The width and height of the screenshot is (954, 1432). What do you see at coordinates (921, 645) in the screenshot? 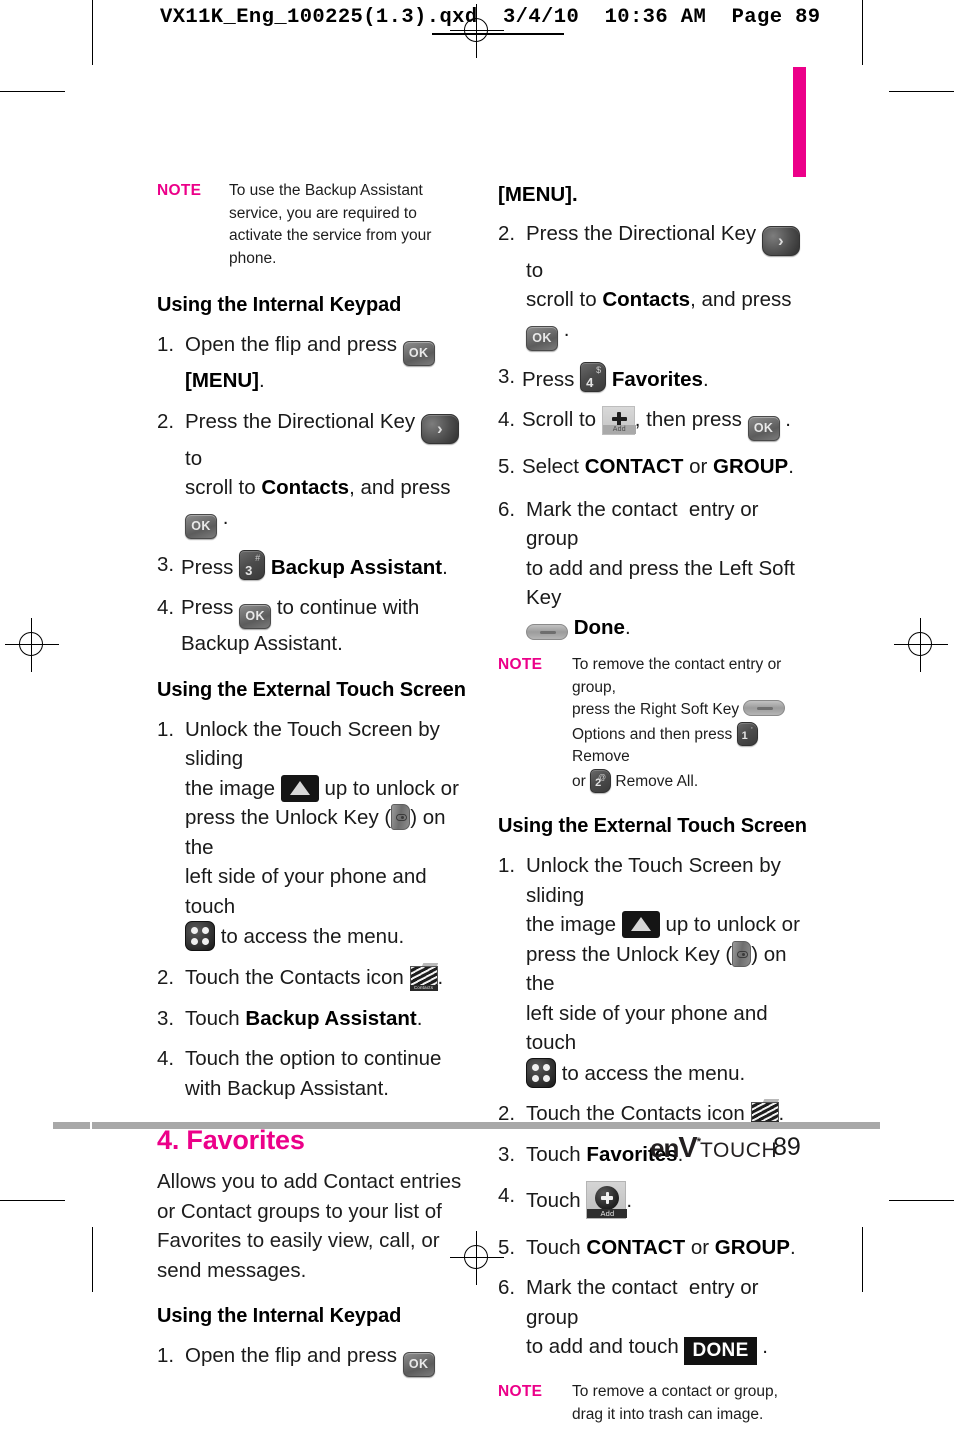
I see `registration-mark-right` at bounding box center [921, 645].